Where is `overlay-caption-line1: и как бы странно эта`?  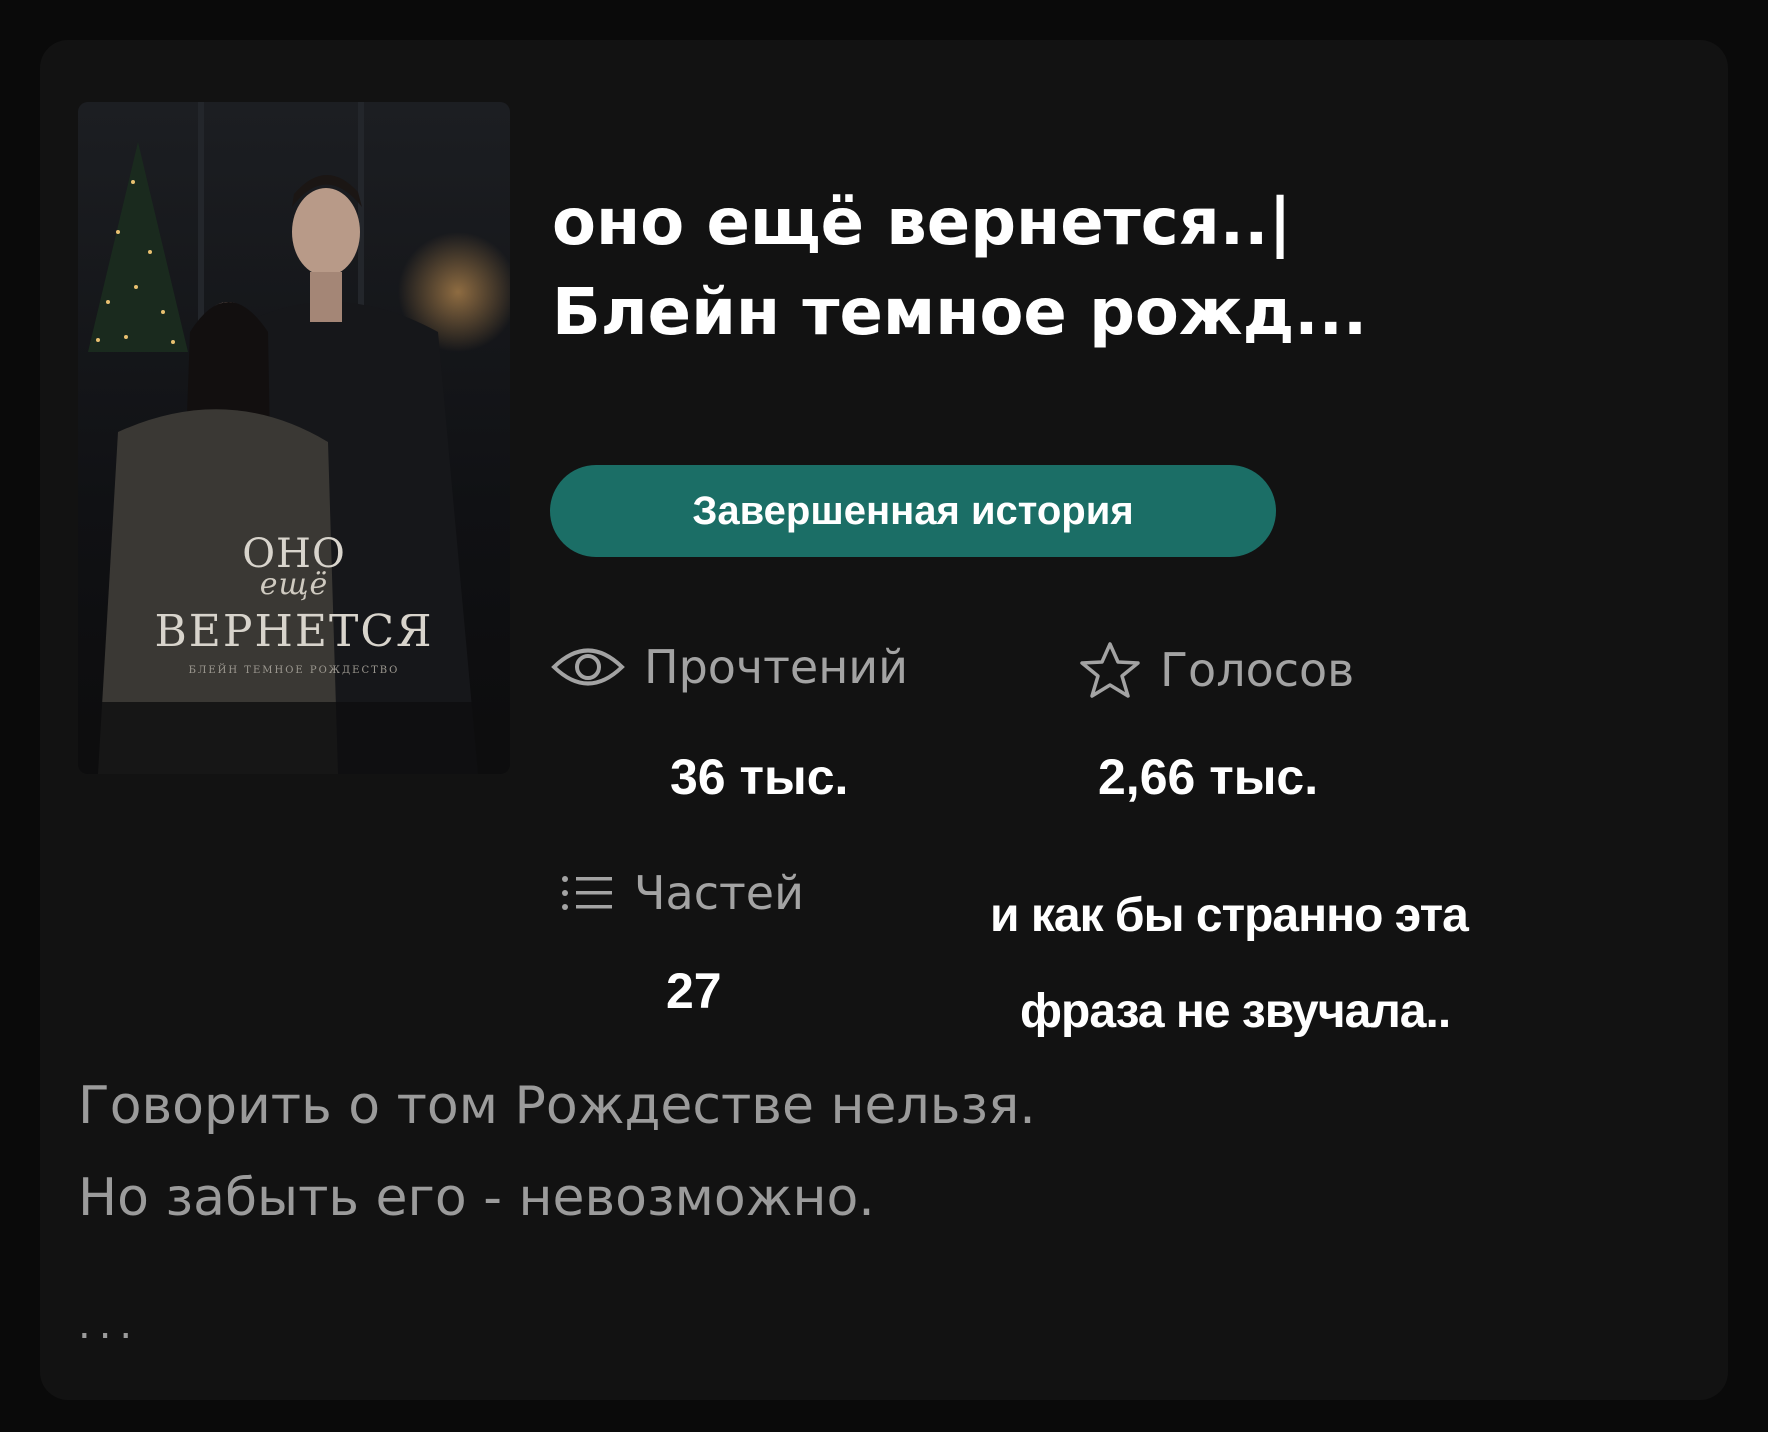 overlay-caption-line1: и как бы странно эта is located at coordinates (1229, 915).